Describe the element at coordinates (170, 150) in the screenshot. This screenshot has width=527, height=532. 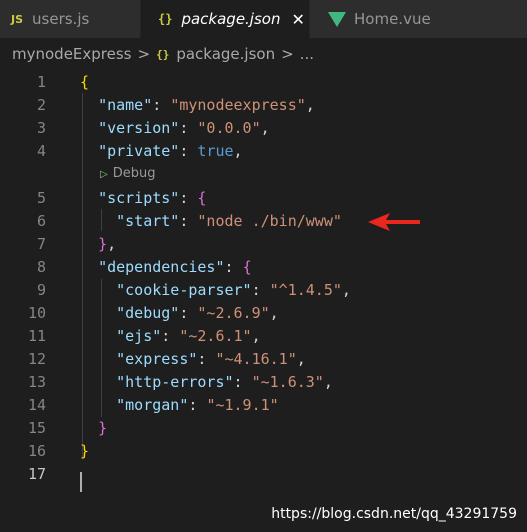
I see `code-text: "private": true,` at that location.